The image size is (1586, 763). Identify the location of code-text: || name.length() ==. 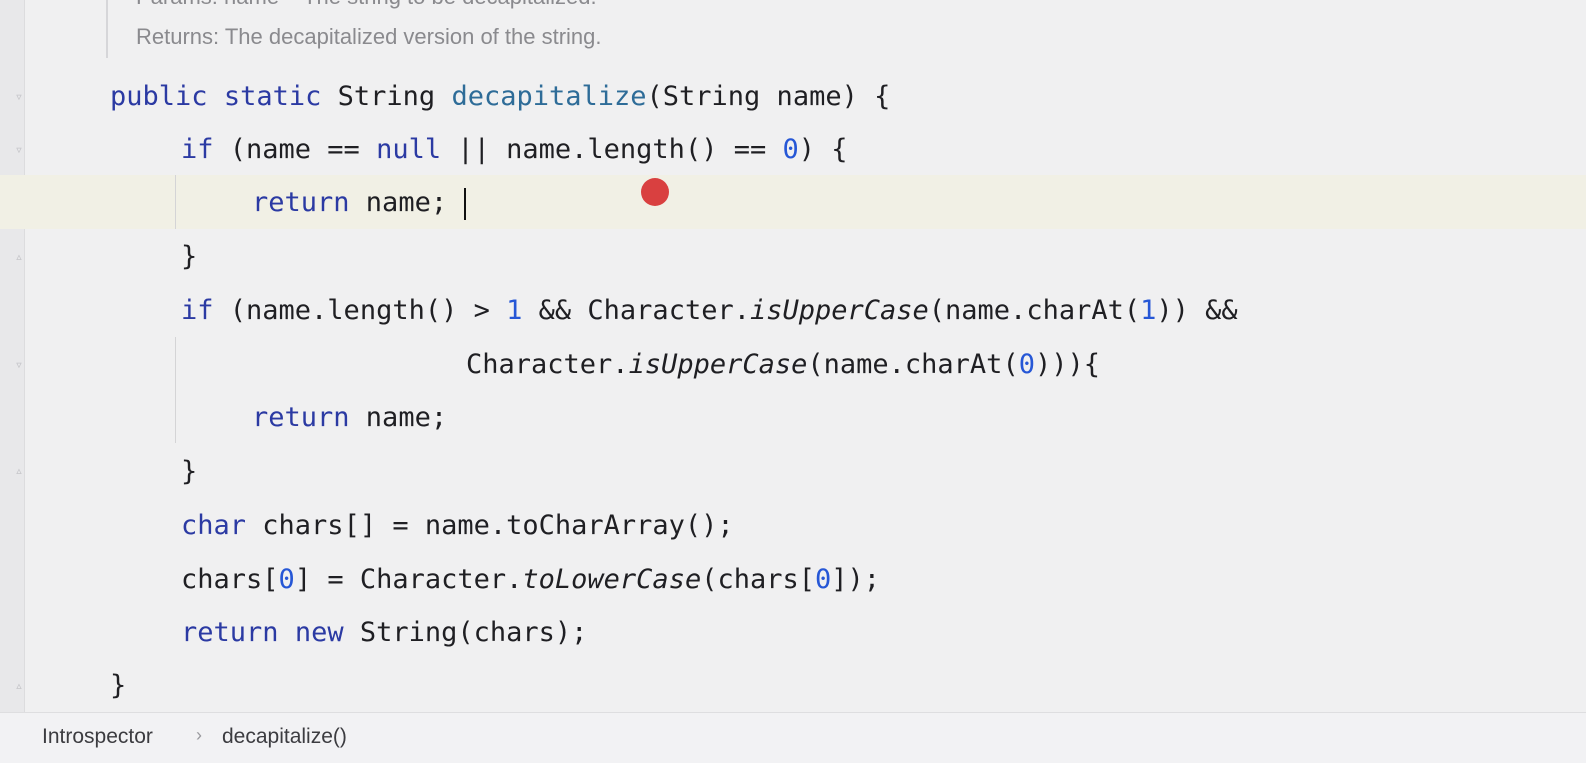
(612, 149).